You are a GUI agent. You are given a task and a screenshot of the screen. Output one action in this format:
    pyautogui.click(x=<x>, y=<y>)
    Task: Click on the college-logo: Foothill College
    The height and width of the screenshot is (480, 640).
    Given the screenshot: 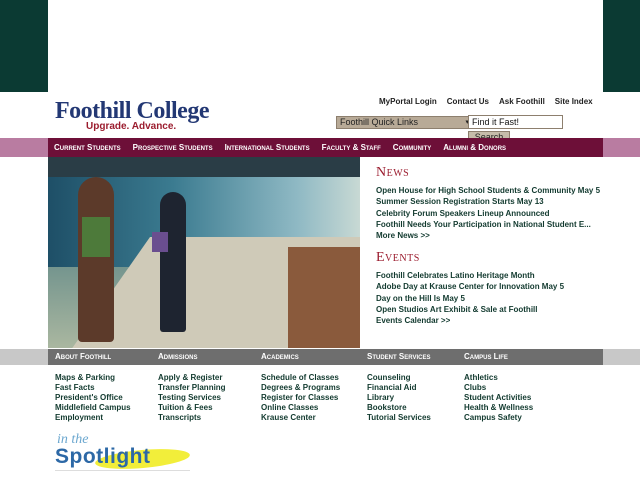 What is the action you would take?
    pyautogui.click(x=132, y=111)
    